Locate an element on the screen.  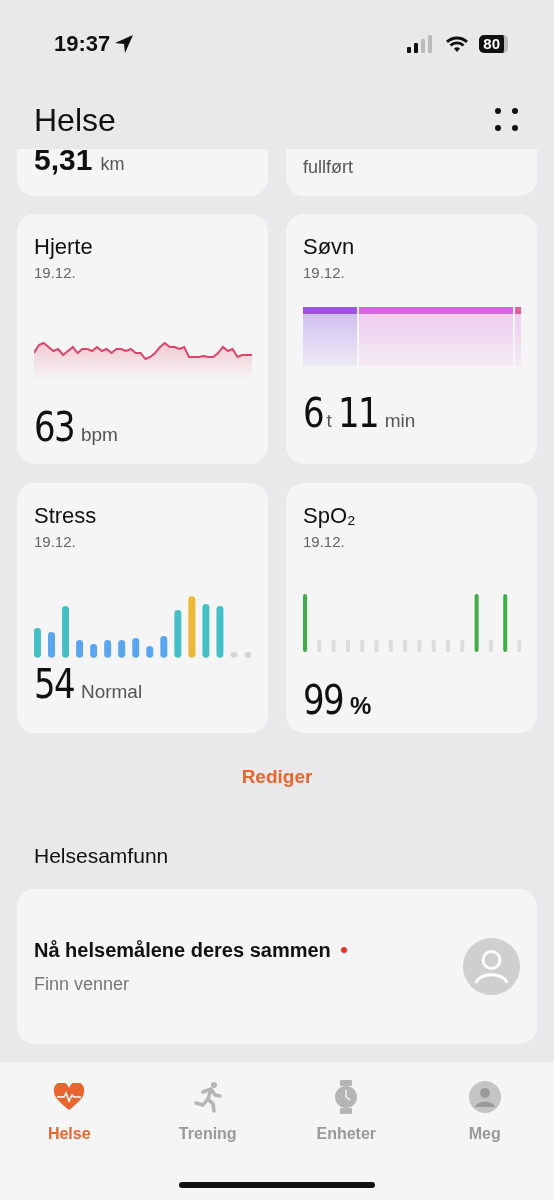
card-title: Stress is located at coordinates (66, 516).